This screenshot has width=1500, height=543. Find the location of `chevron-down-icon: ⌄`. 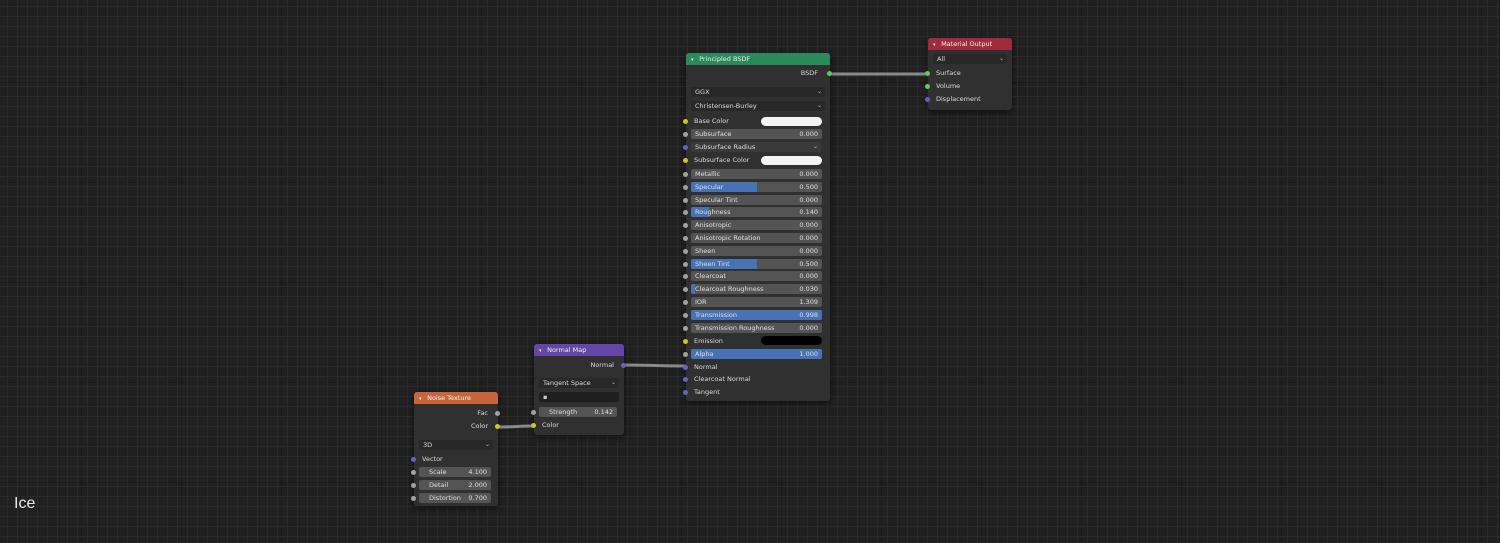

chevron-down-icon: ⌄ is located at coordinates (819, 91).